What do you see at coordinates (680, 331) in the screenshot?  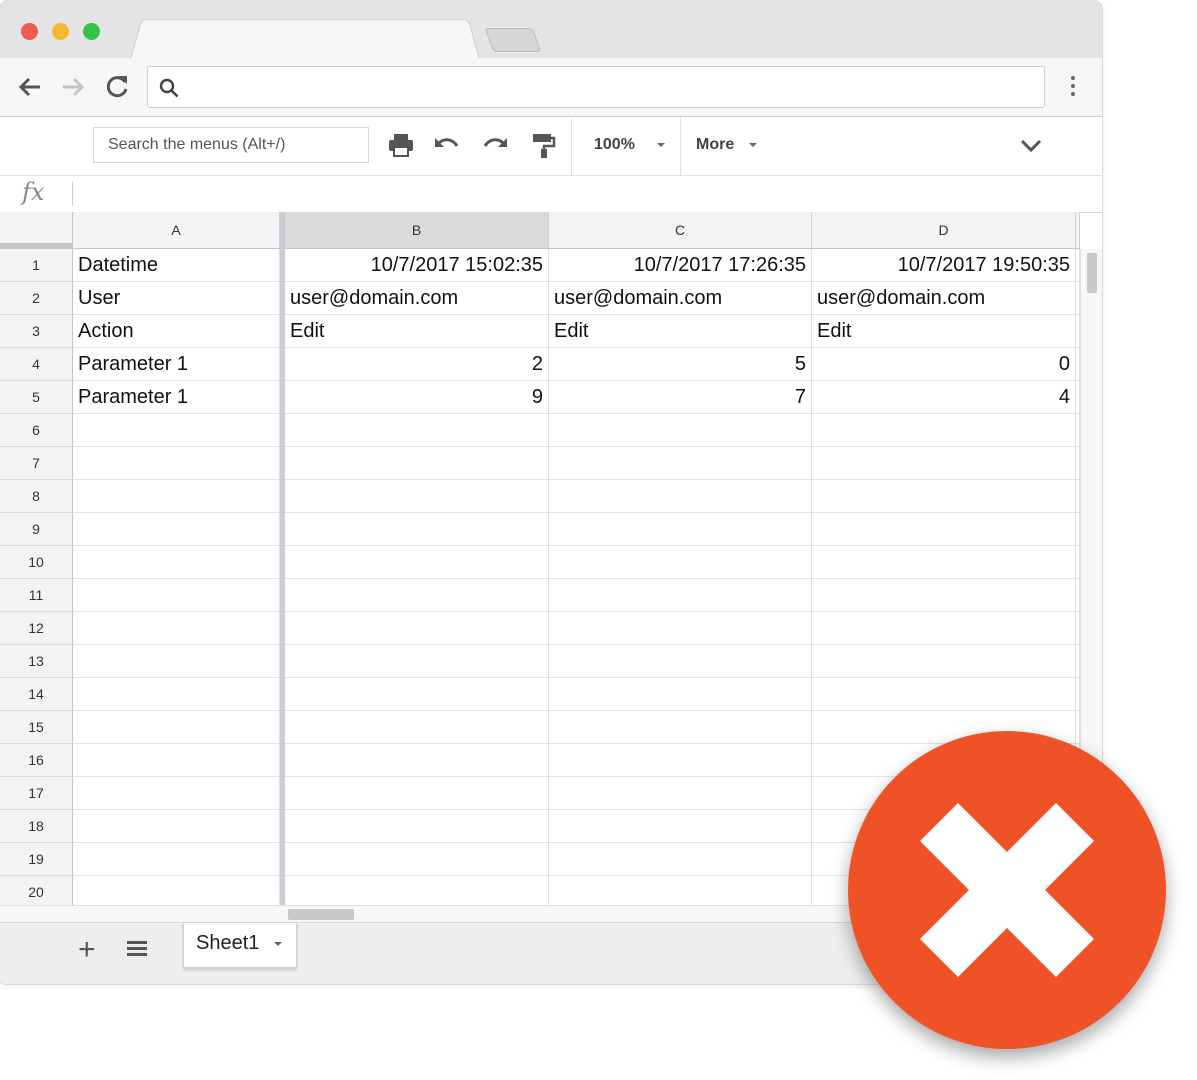 I see `cell-c3: Edit` at bounding box center [680, 331].